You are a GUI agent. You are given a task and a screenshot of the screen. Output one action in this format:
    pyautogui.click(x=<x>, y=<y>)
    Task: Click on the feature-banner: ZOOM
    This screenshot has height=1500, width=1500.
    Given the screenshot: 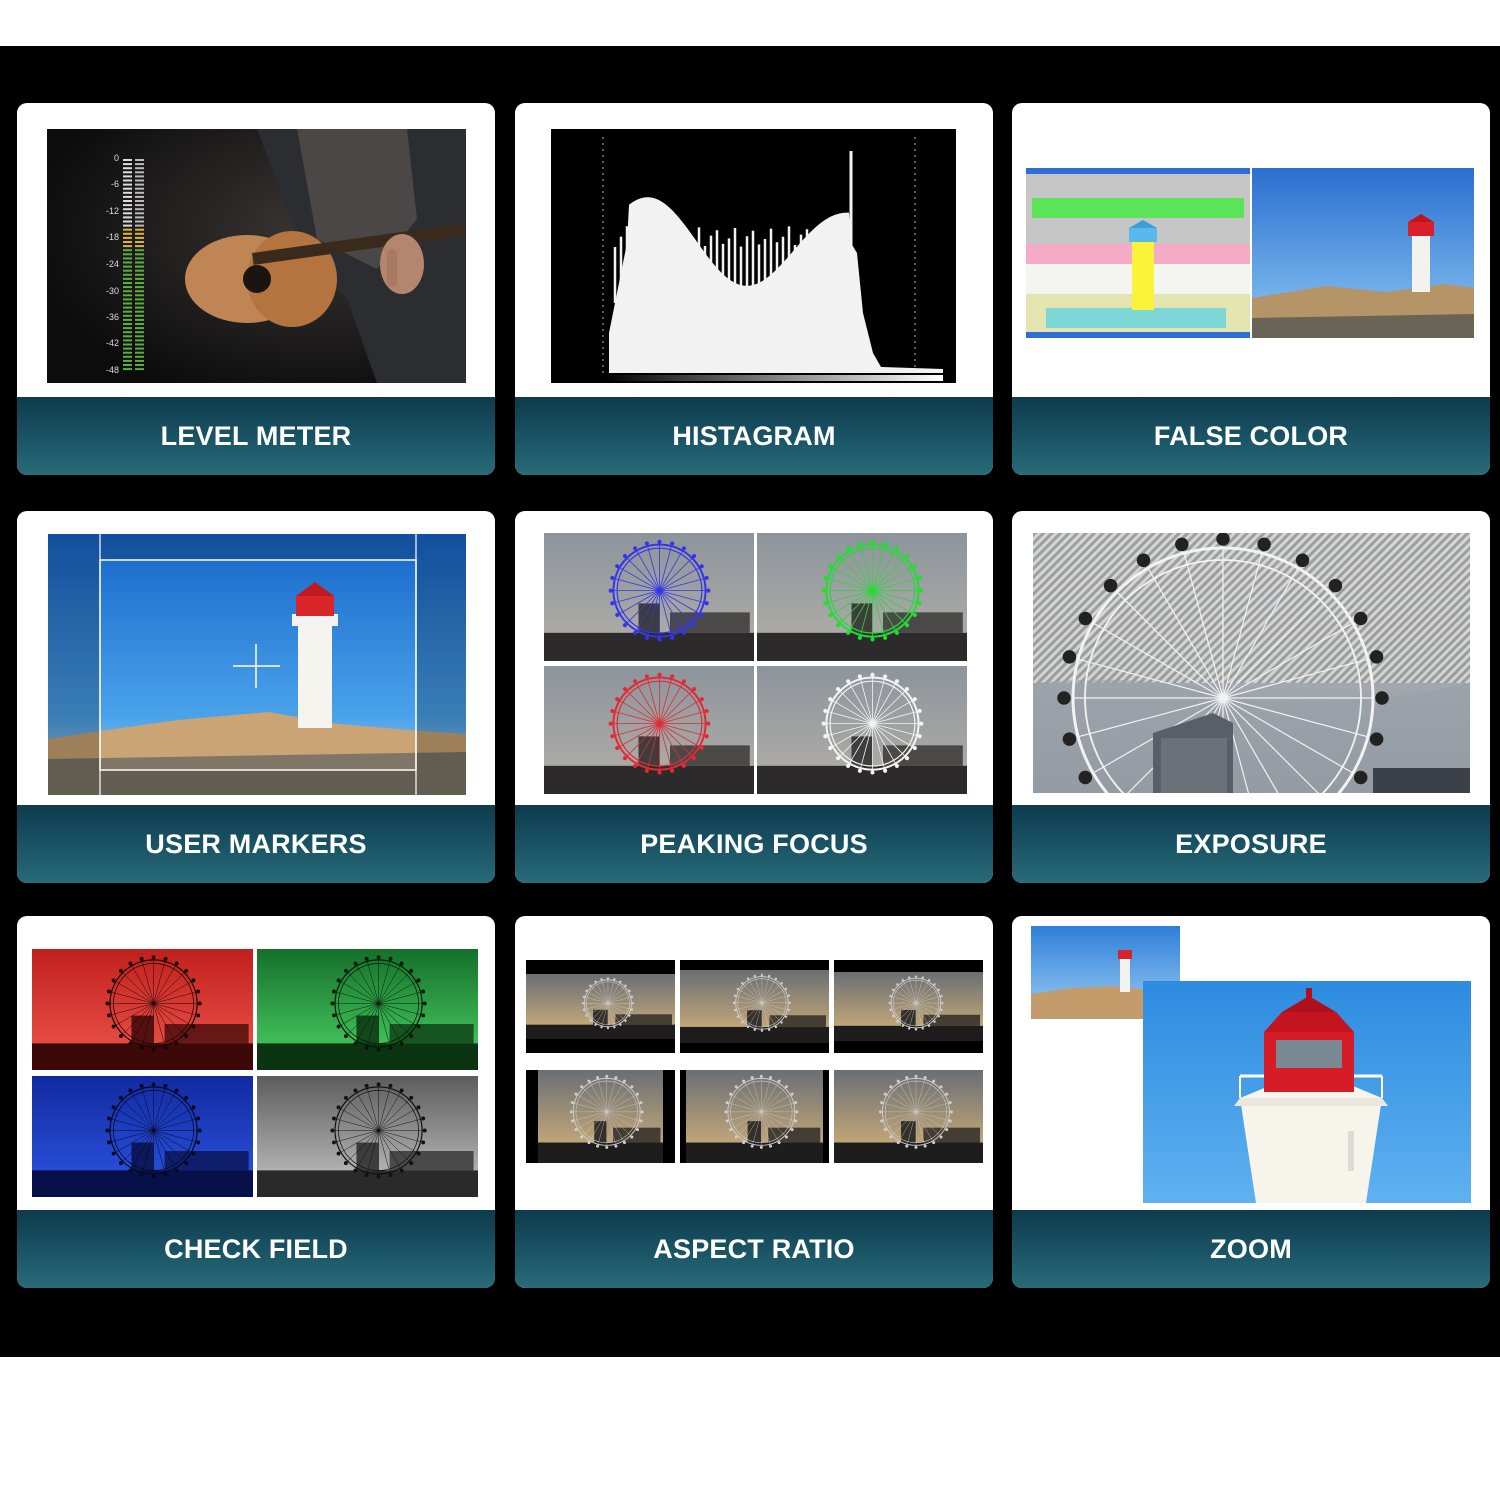 What is the action you would take?
    pyautogui.click(x=1251, y=1249)
    